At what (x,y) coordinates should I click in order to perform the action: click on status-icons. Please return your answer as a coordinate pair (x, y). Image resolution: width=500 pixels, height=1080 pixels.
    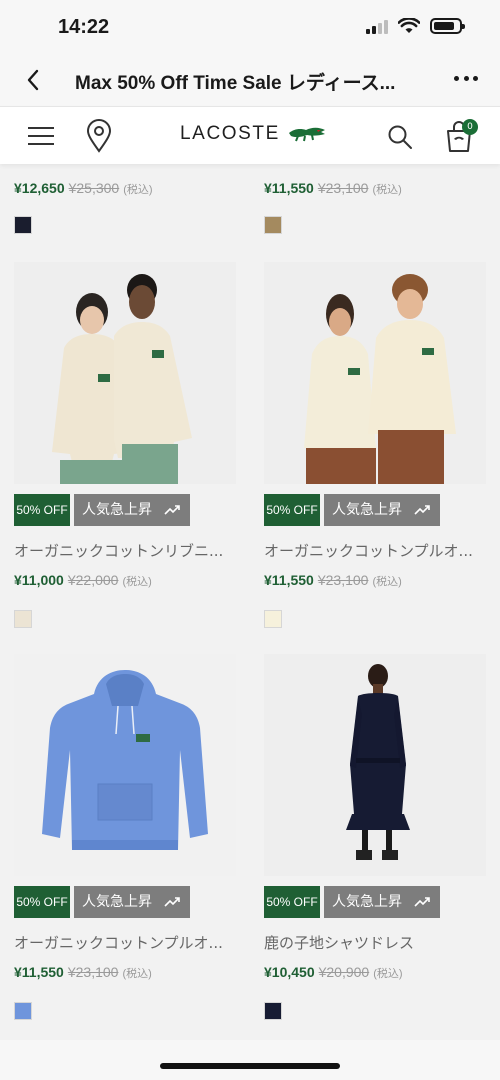
    Looking at the image, I should click on (415, 26).